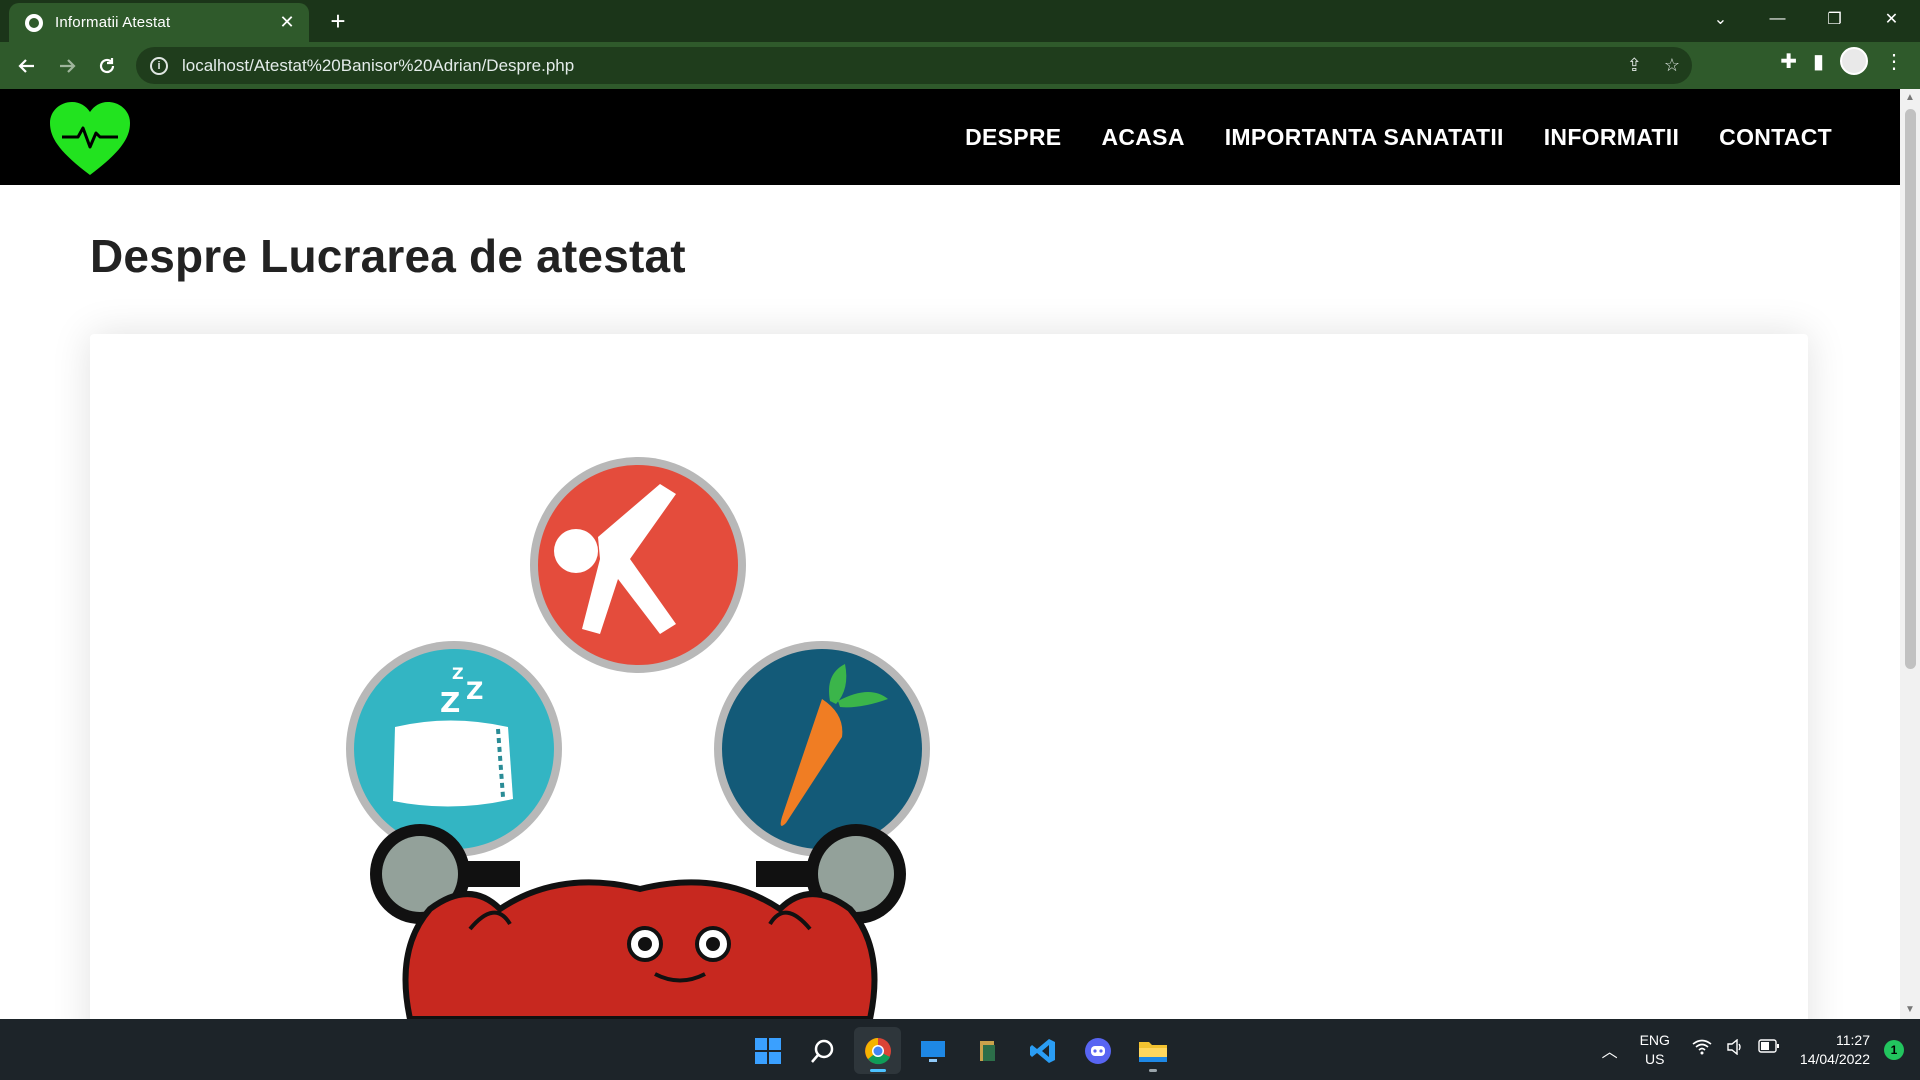 The width and height of the screenshot is (1920, 1080). Describe the element at coordinates (1672, 65) in the screenshot. I see `bookmark-star-icon: ☆` at that location.